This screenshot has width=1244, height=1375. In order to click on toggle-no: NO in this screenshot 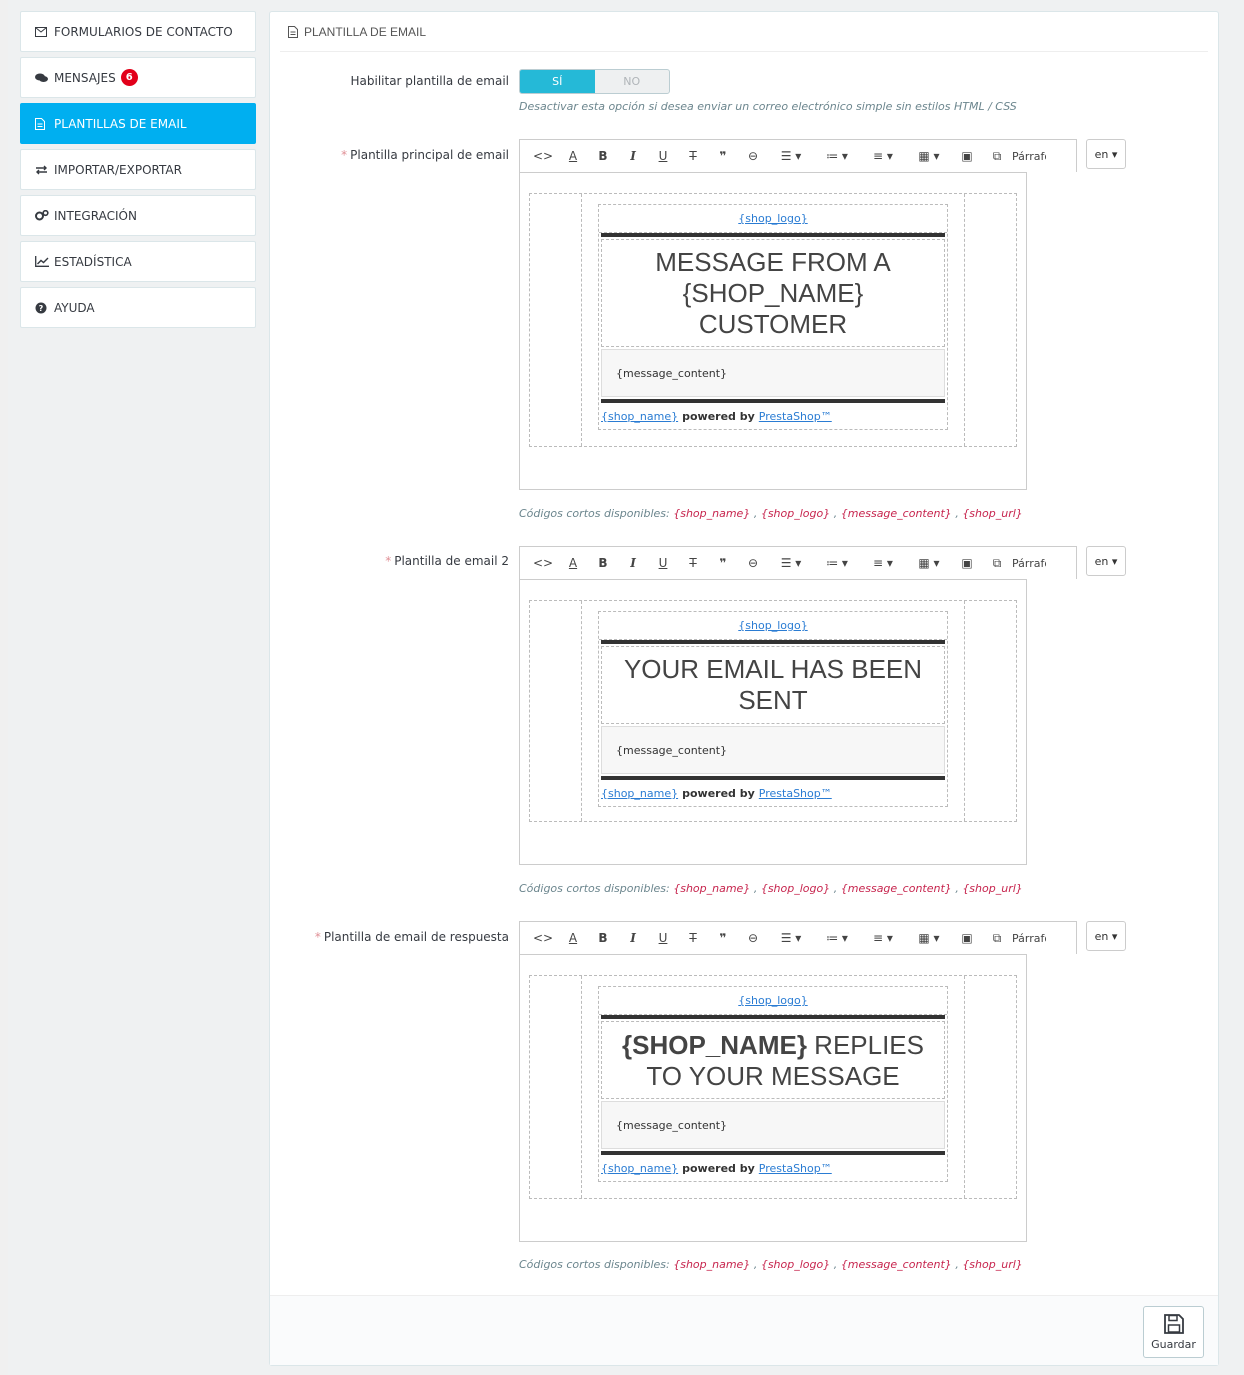, I will do `click(632, 81)`.